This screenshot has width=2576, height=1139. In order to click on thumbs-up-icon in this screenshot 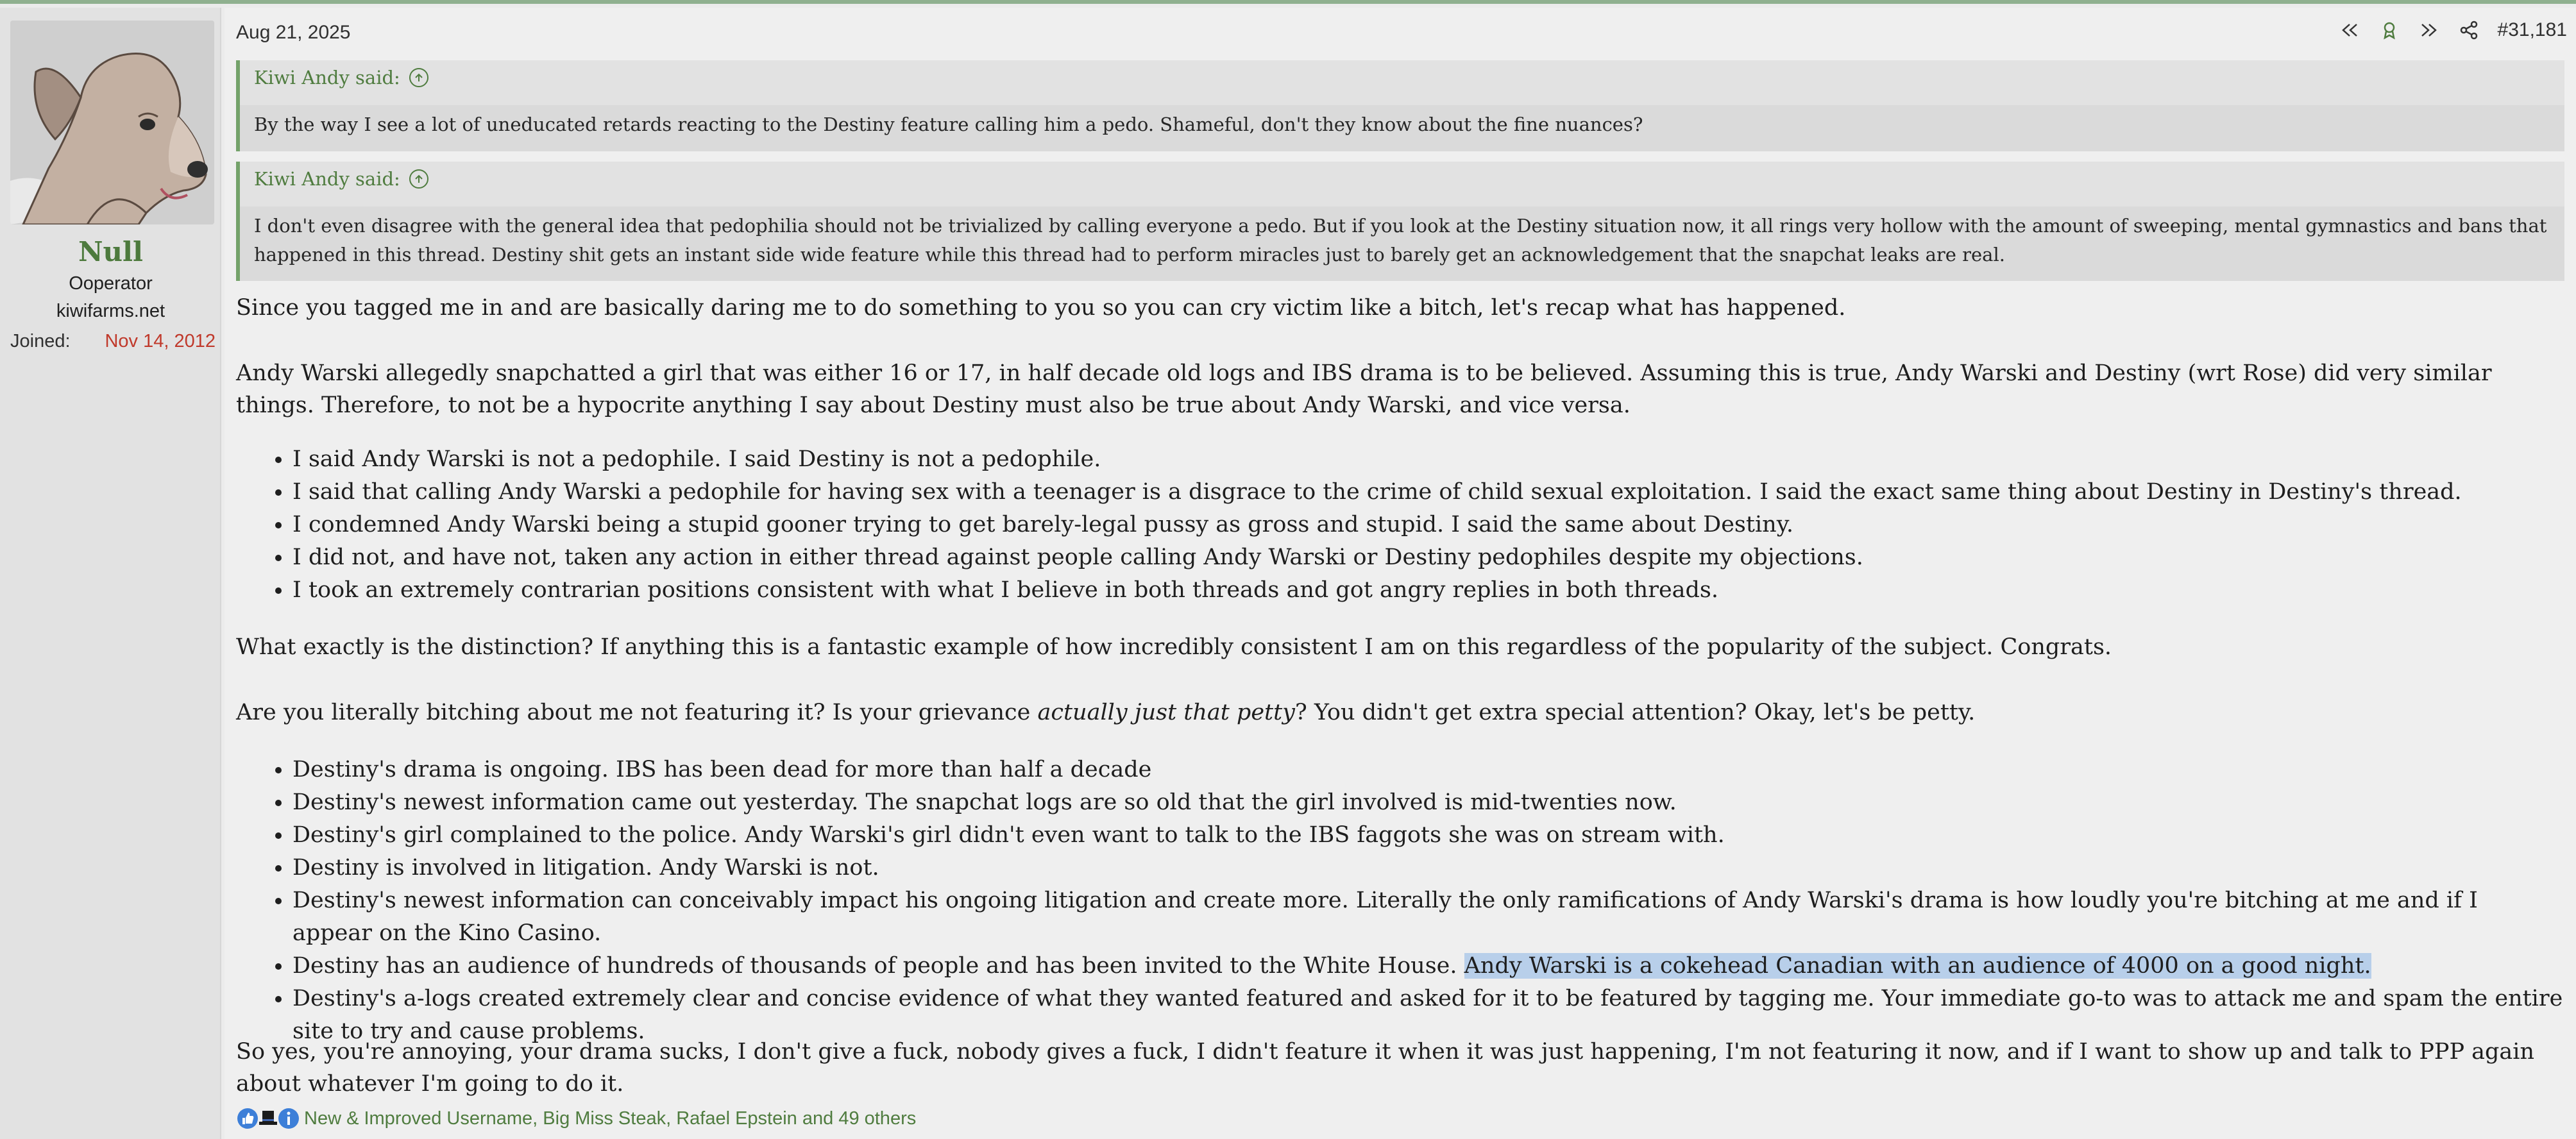, I will do `click(247, 1118)`.